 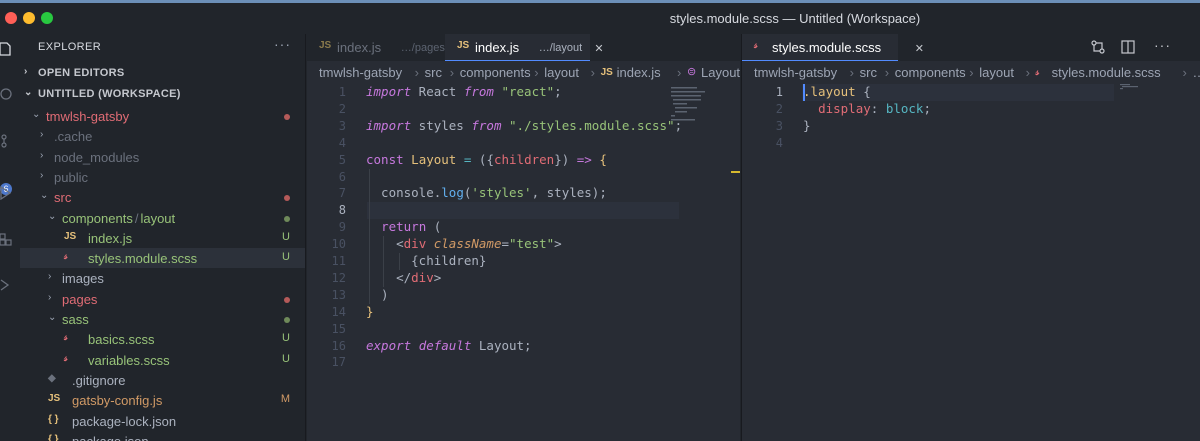 What do you see at coordinates (639, 72) in the screenshot?
I see `breadcrumb-item: index.js` at bounding box center [639, 72].